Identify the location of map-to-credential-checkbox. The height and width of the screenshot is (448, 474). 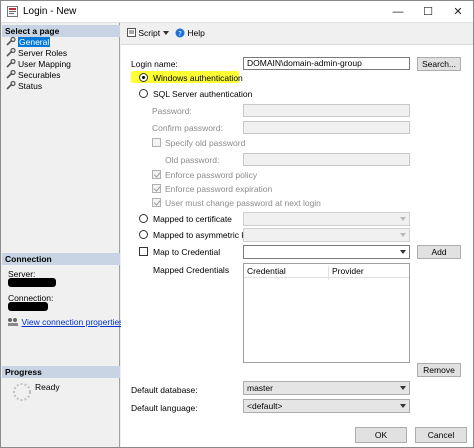
(143, 251).